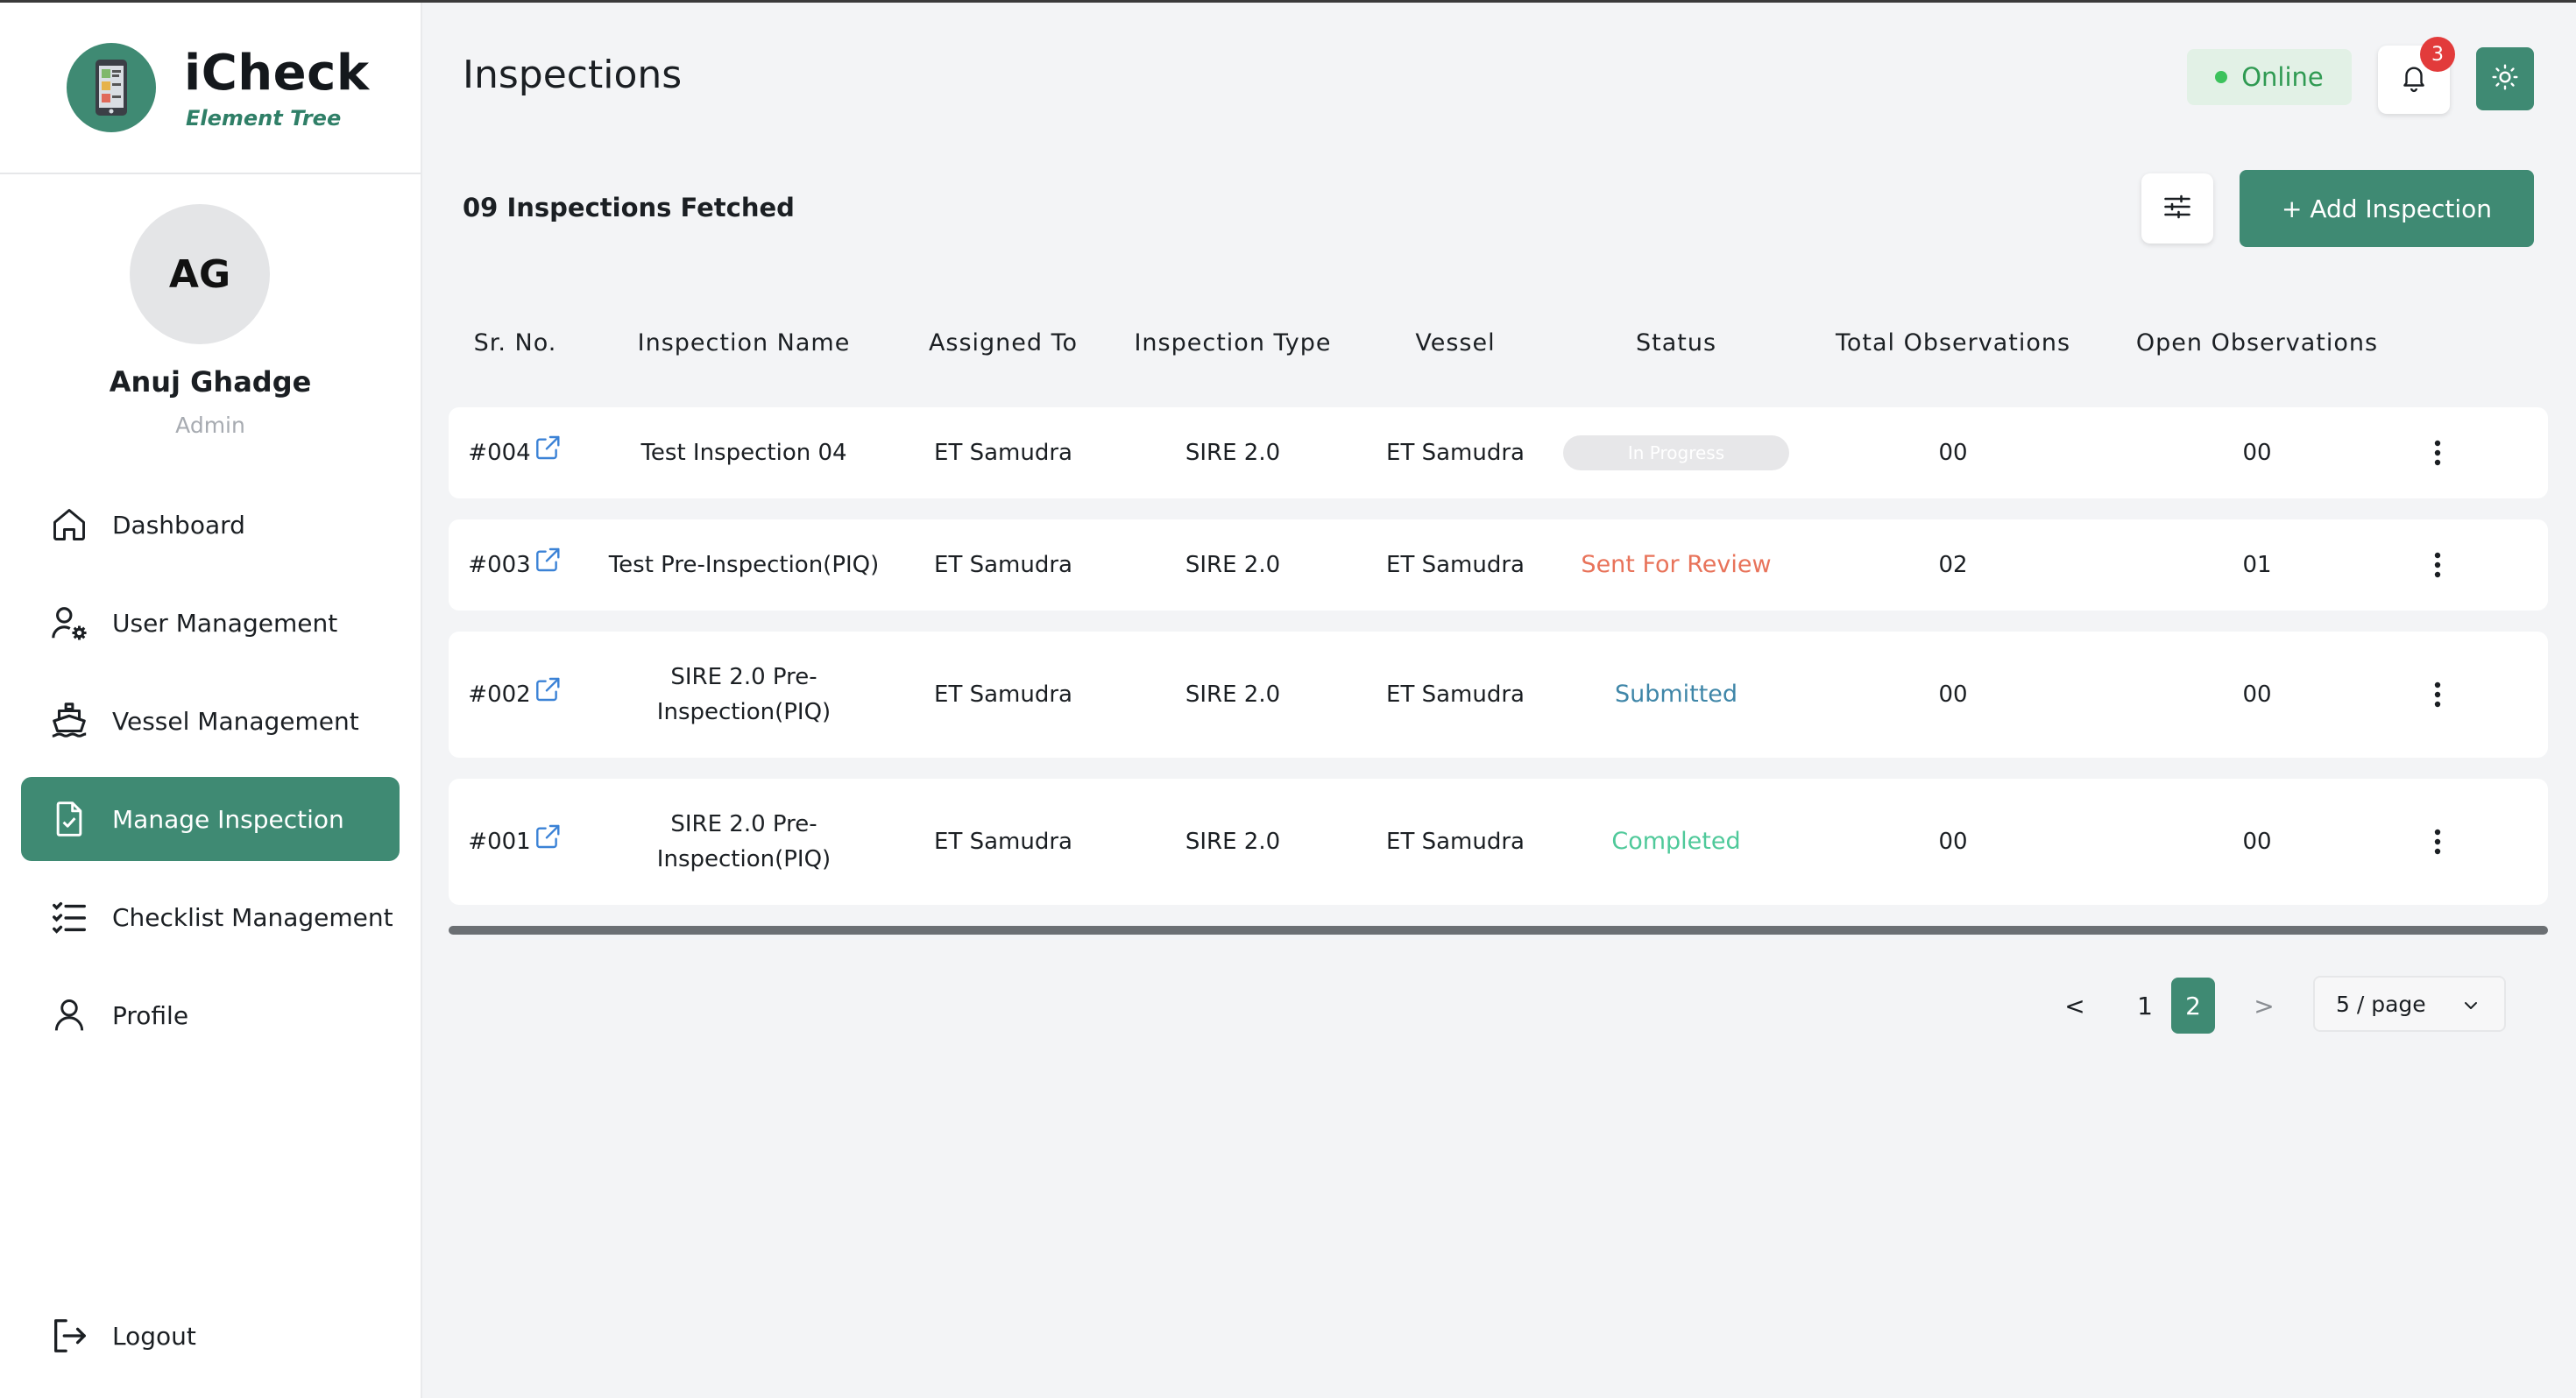 Image resolution: width=2576 pixels, height=1398 pixels. I want to click on sidebar-item-vessel-management: Vessel Management, so click(210, 721).